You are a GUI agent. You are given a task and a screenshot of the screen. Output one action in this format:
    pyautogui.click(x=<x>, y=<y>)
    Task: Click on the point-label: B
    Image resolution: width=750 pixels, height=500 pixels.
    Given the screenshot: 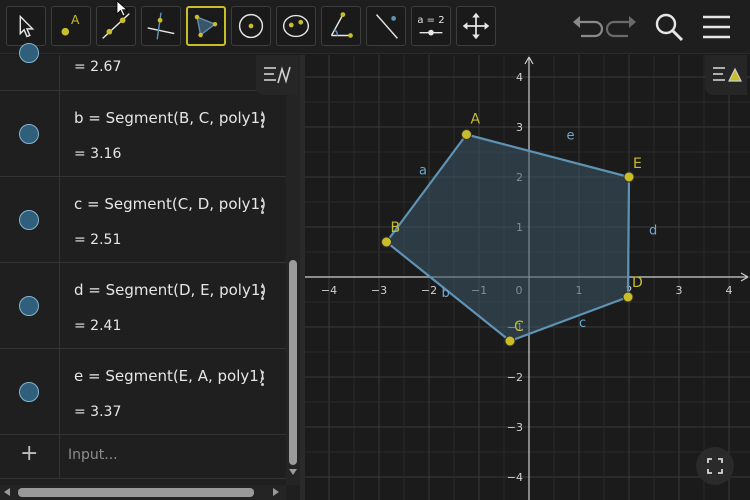 What is the action you would take?
    pyautogui.click(x=396, y=228)
    